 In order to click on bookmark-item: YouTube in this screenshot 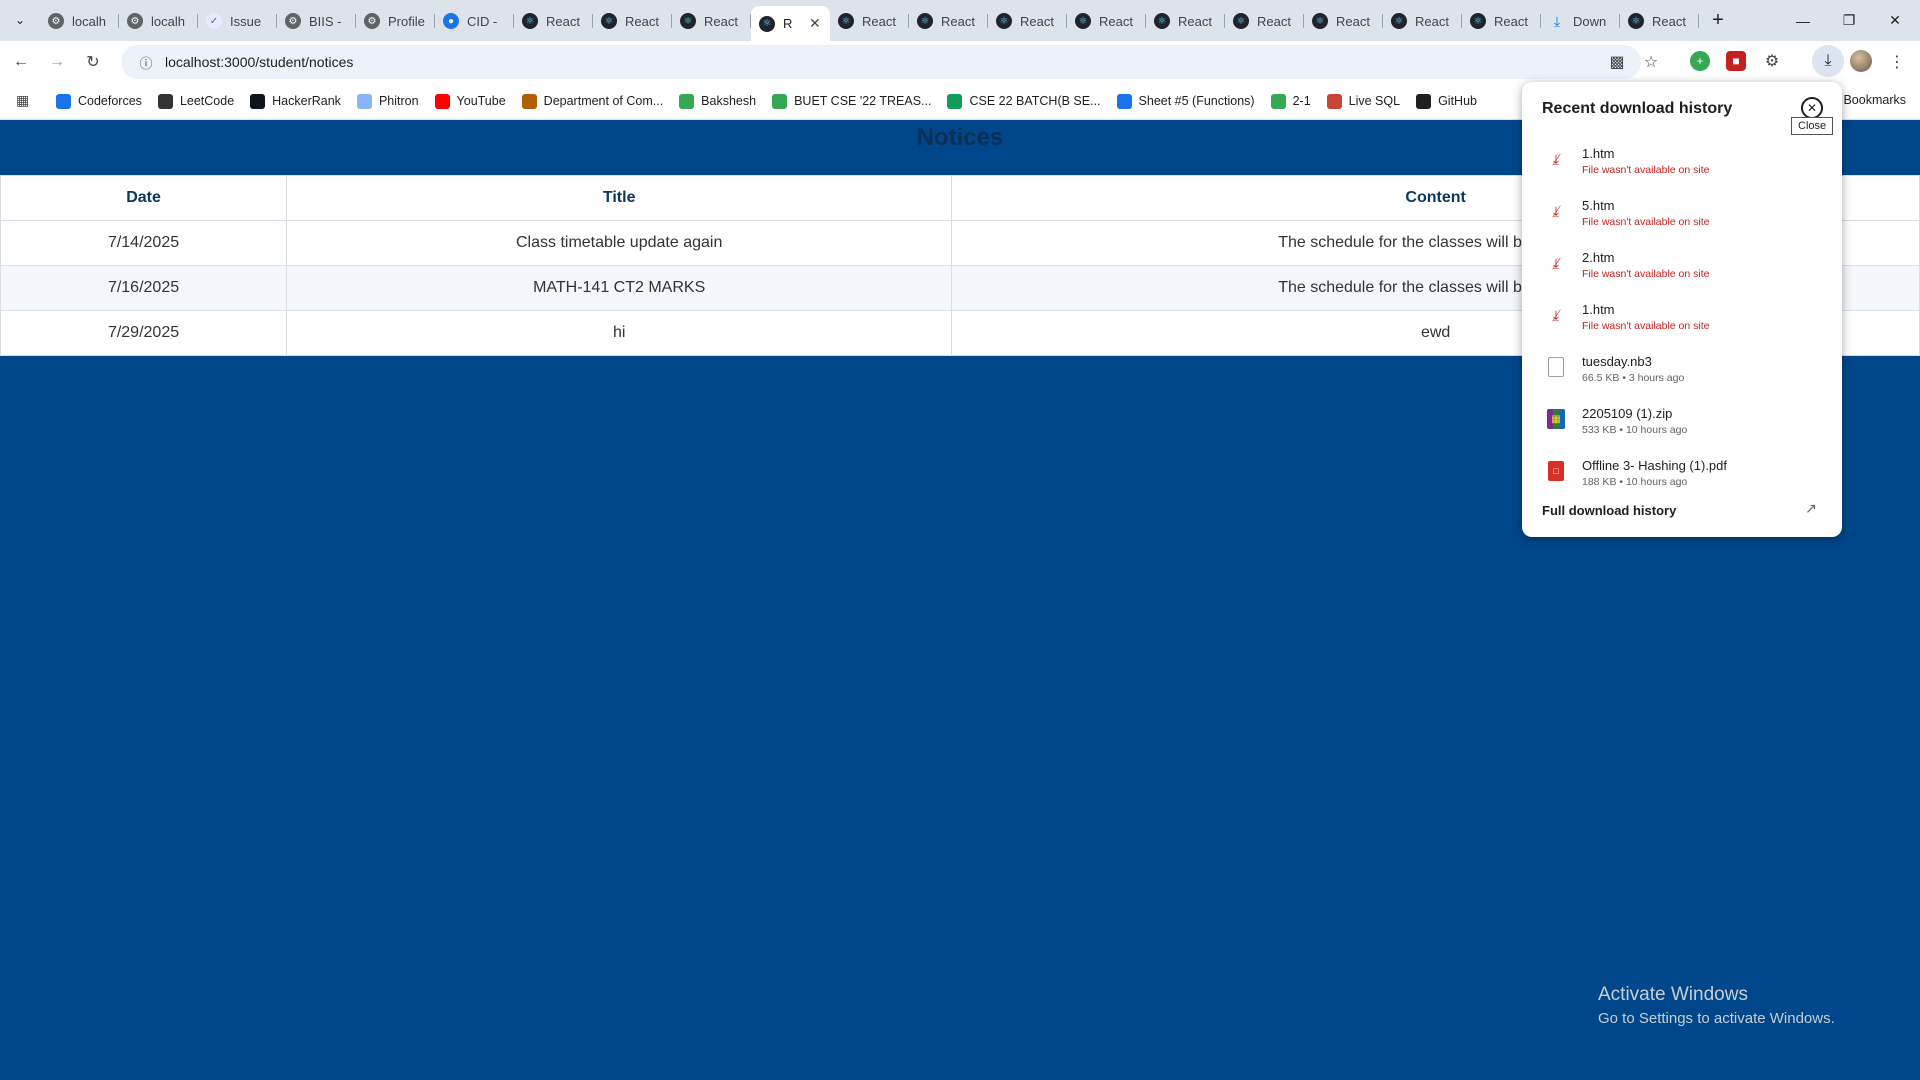, I will do `click(470, 101)`.